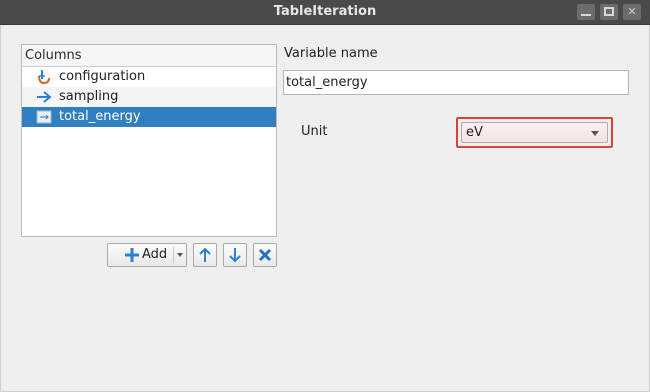 This screenshot has height=392, width=650. What do you see at coordinates (149, 56) in the screenshot?
I see `columns-header: Columns` at bounding box center [149, 56].